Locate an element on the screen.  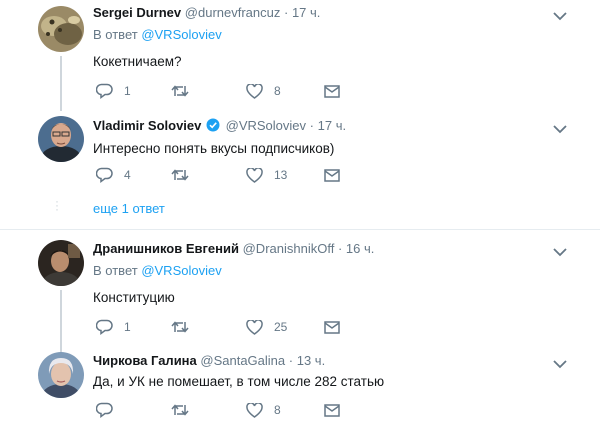
tweet-text: Интересно понять вкусы подписчиков) is located at coordinates (214, 148).